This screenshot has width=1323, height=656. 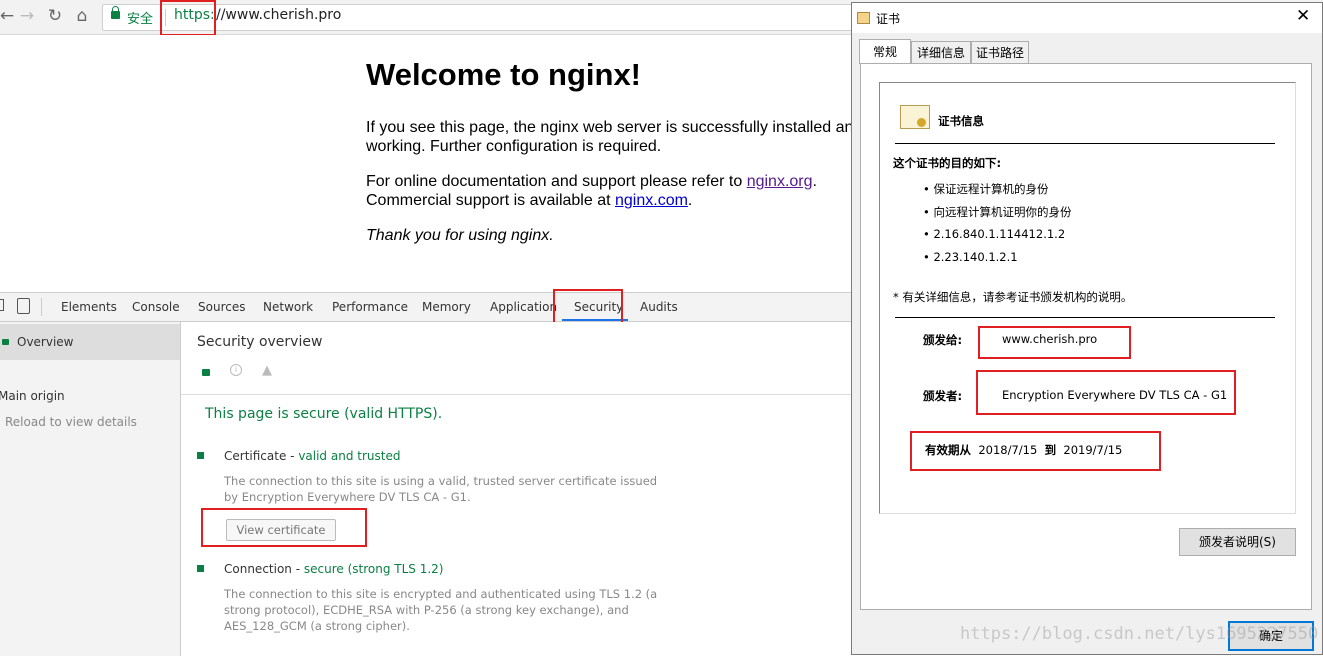 I want to click on certificate-label: Certificate, so click(x=255, y=456).